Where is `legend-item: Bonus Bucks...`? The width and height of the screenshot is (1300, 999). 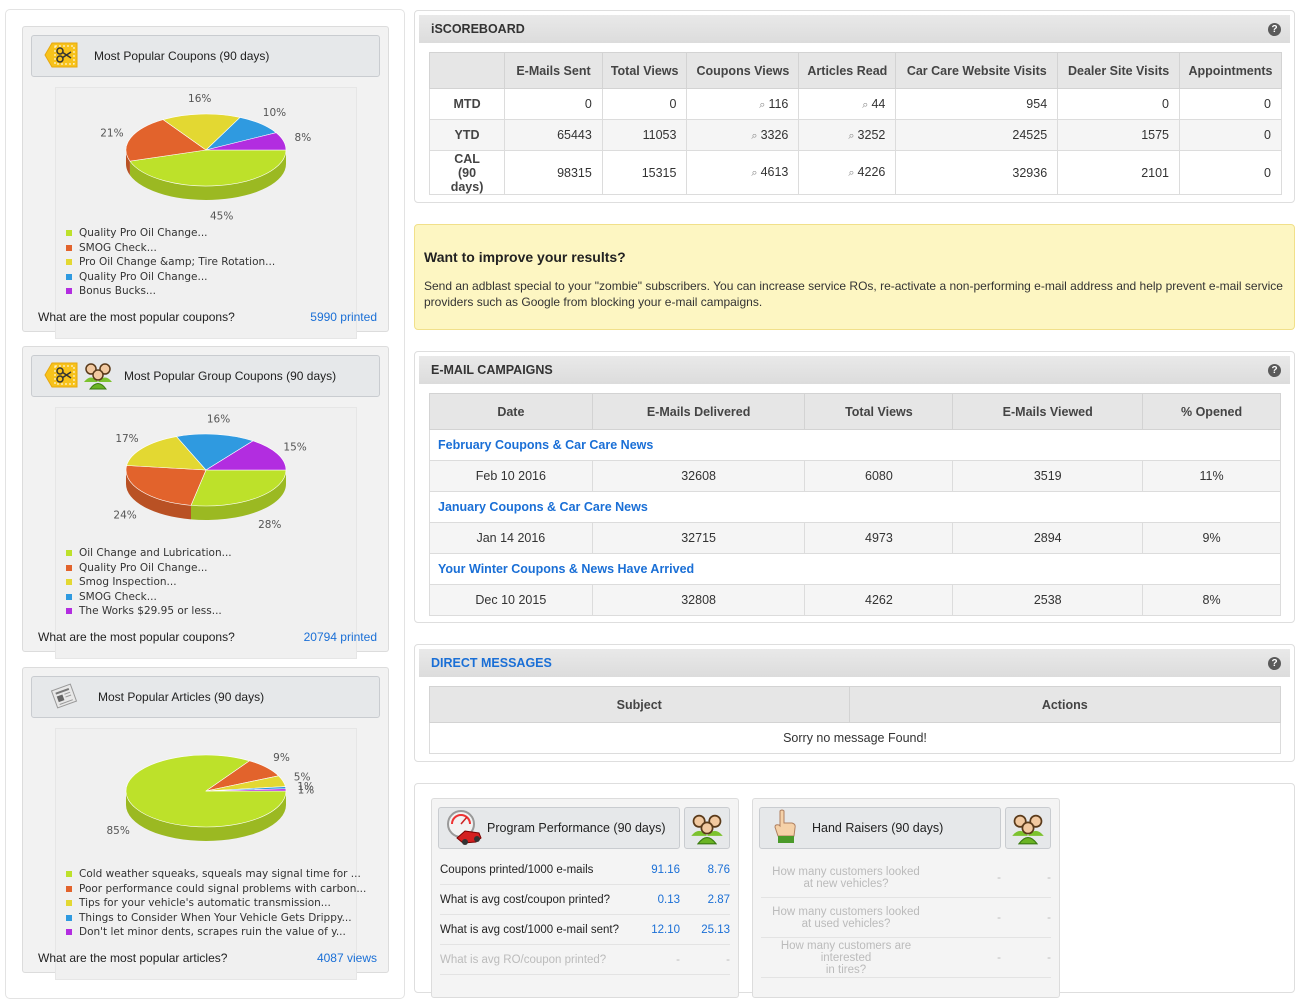 legend-item: Bonus Bucks... is located at coordinates (170, 291).